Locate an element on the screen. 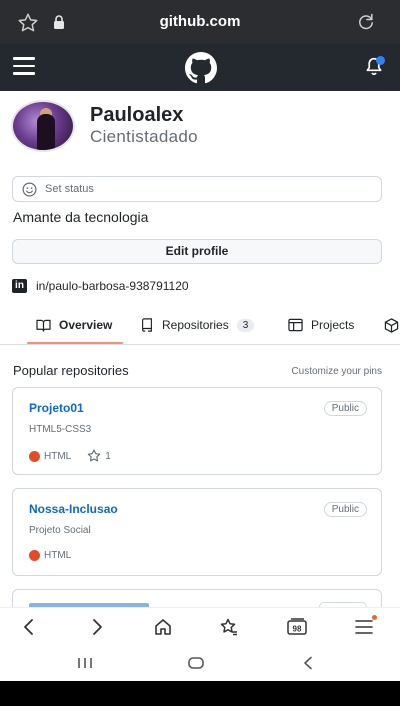 The height and width of the screenshot is (706, 400). profile-login: Cientistadado is located at coordinates (144, 136).